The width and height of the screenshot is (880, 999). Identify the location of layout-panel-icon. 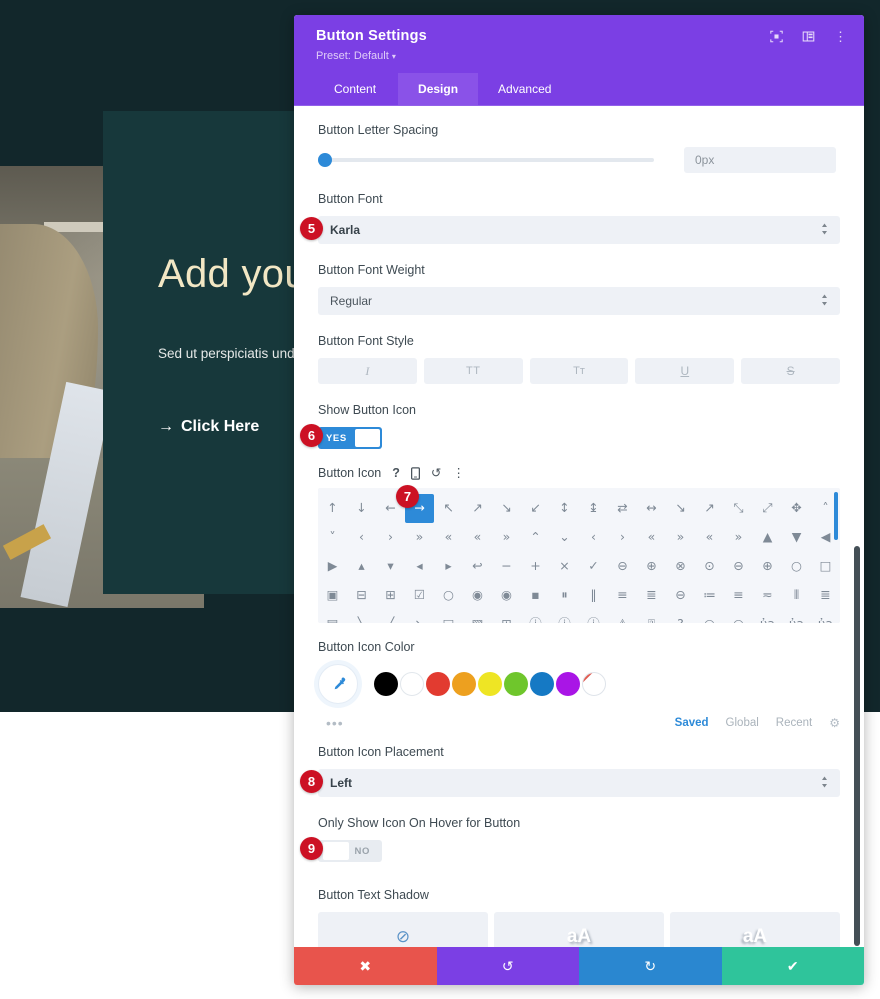
(808, 36).